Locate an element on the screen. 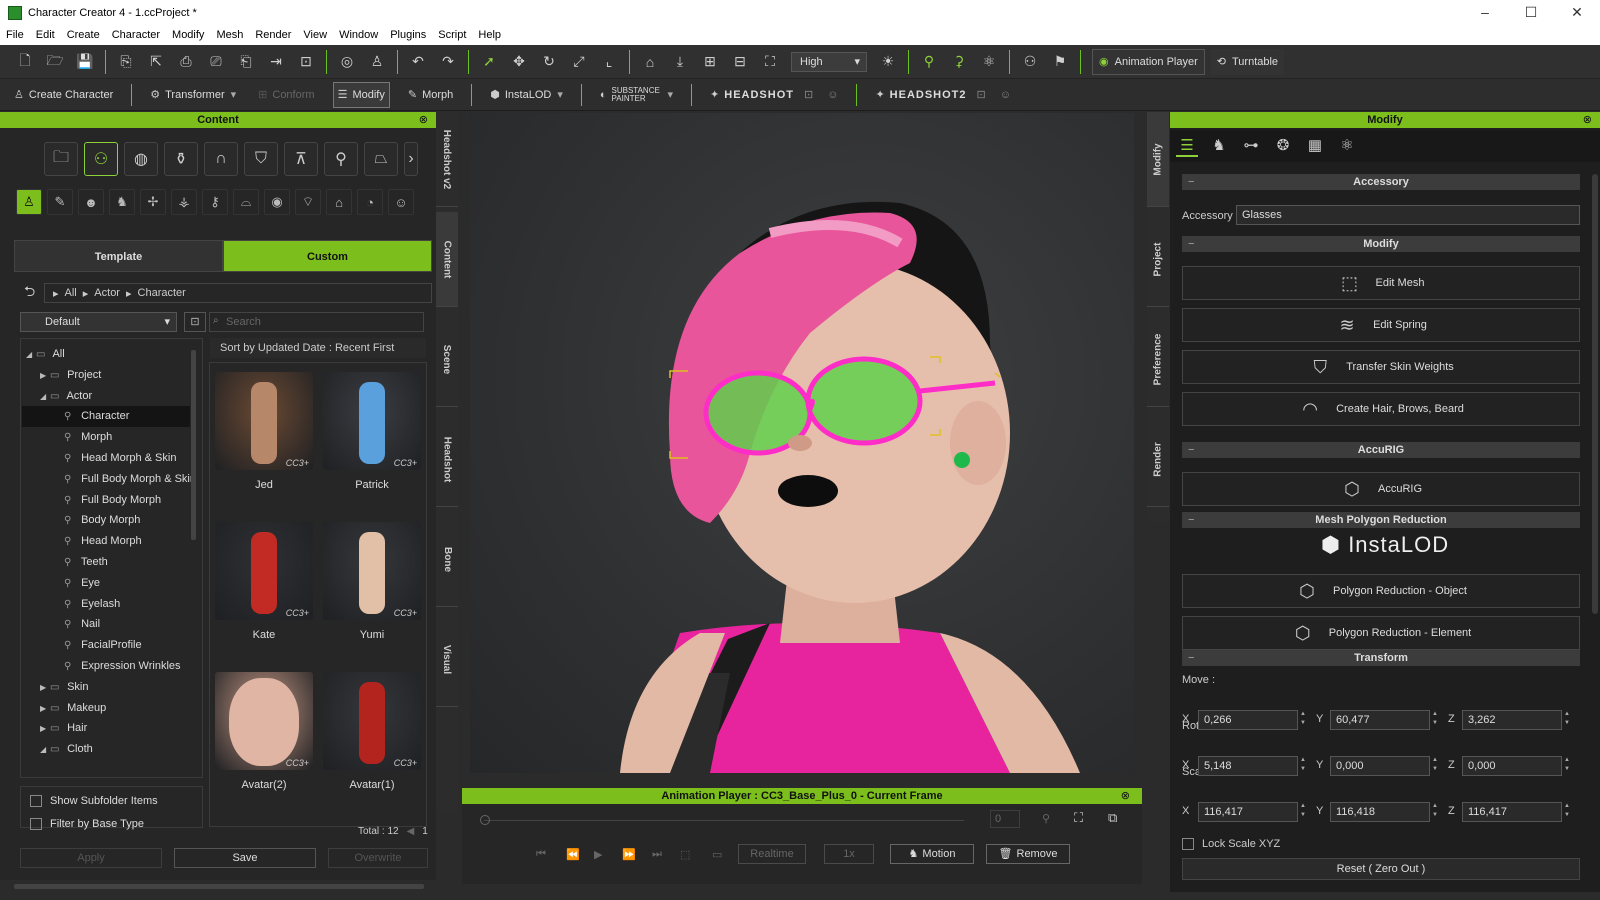 This screenshot has width=1600, height=900. polygon-reduction-object-button: ⬡ Polygon Reduction - Object is located at coordinates (1381, 591).